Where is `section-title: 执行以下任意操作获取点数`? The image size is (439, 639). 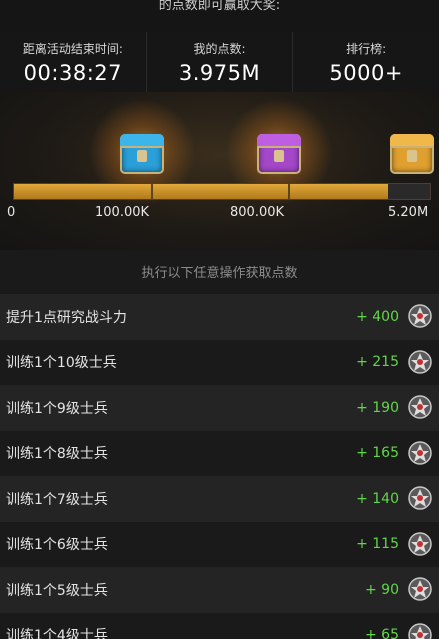 section-title: 执行以下任意操作获取点数 is located at coordinates (219, 273).